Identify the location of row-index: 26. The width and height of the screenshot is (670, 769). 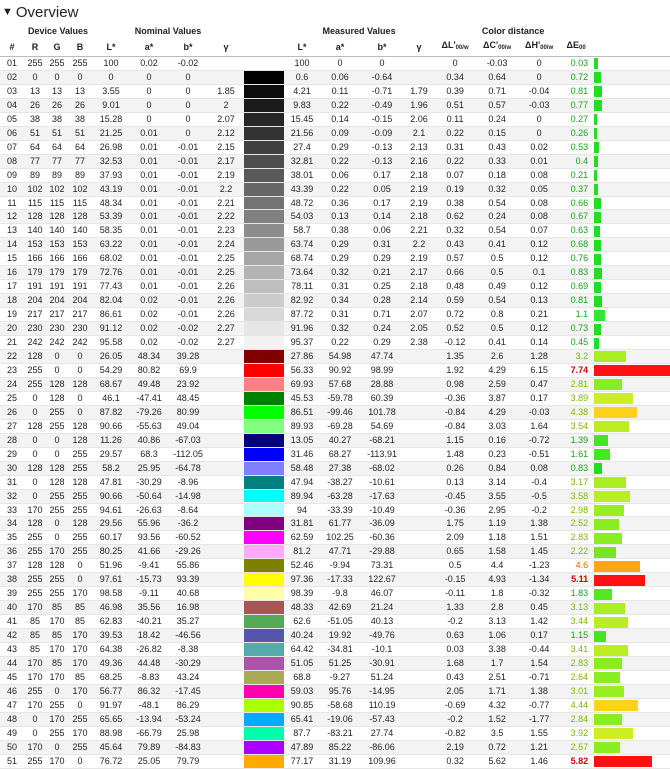
(12, 412).